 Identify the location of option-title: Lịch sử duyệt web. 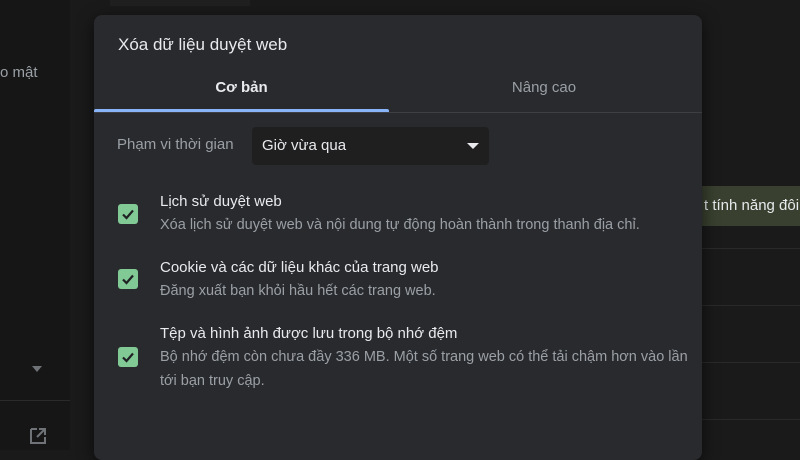
(221, 201).